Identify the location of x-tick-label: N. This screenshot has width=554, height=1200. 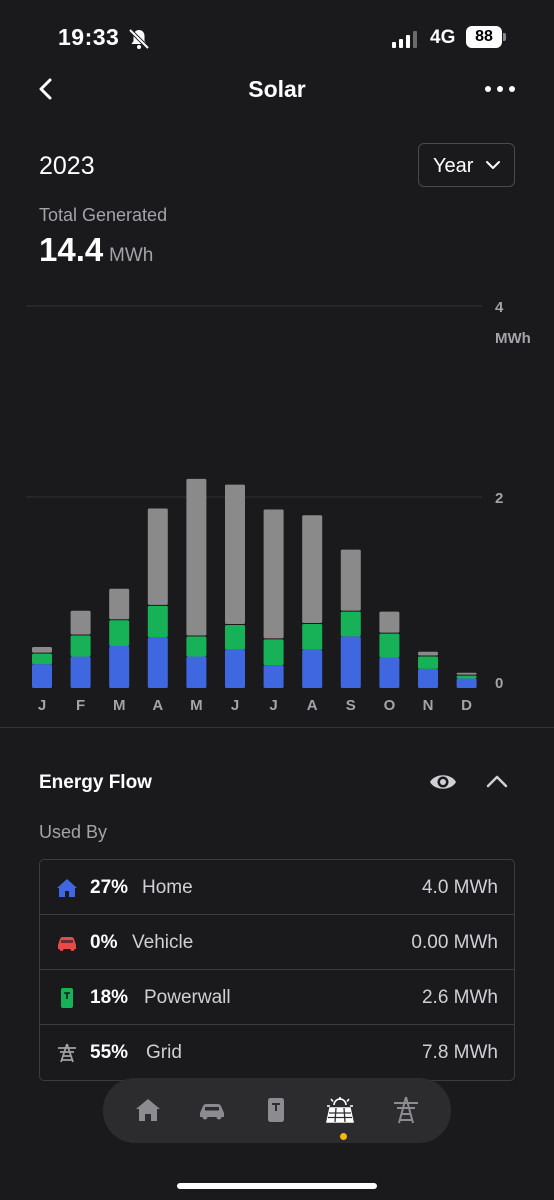
(428, 705).